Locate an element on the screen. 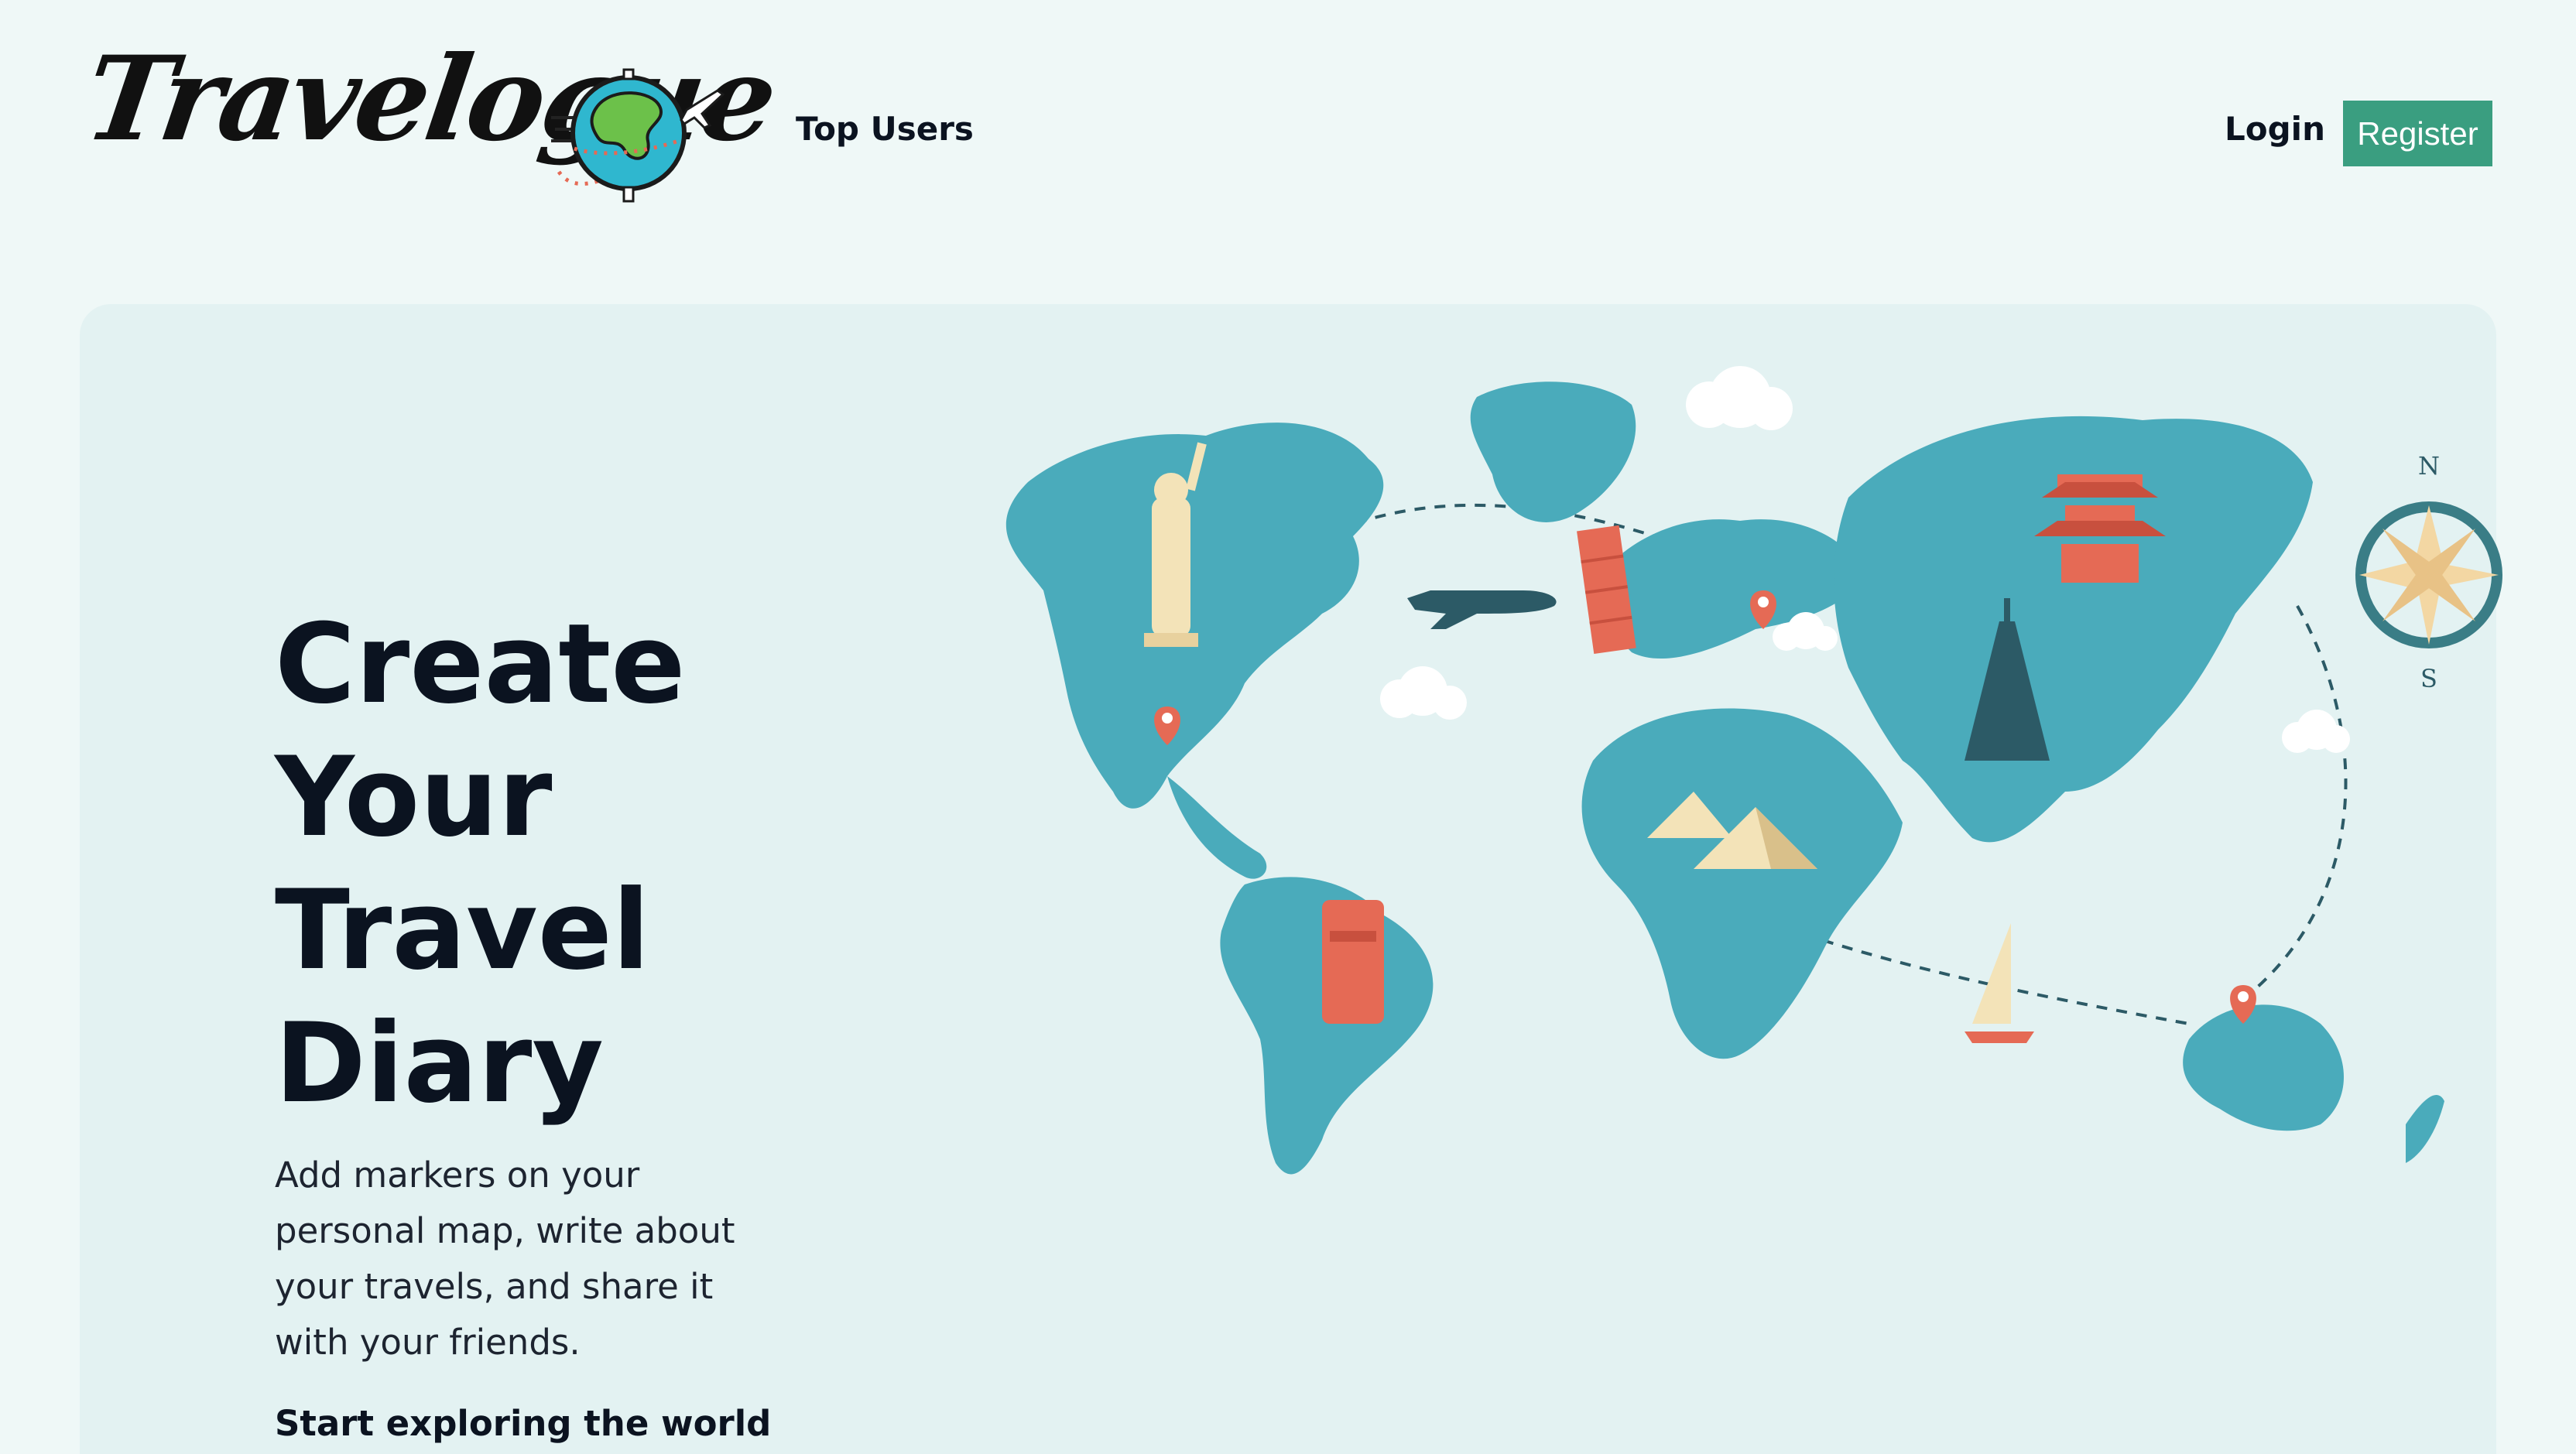 The image size is (2576, 1454). compass-rose-icon: N S is located at coordinates (2428, 572).